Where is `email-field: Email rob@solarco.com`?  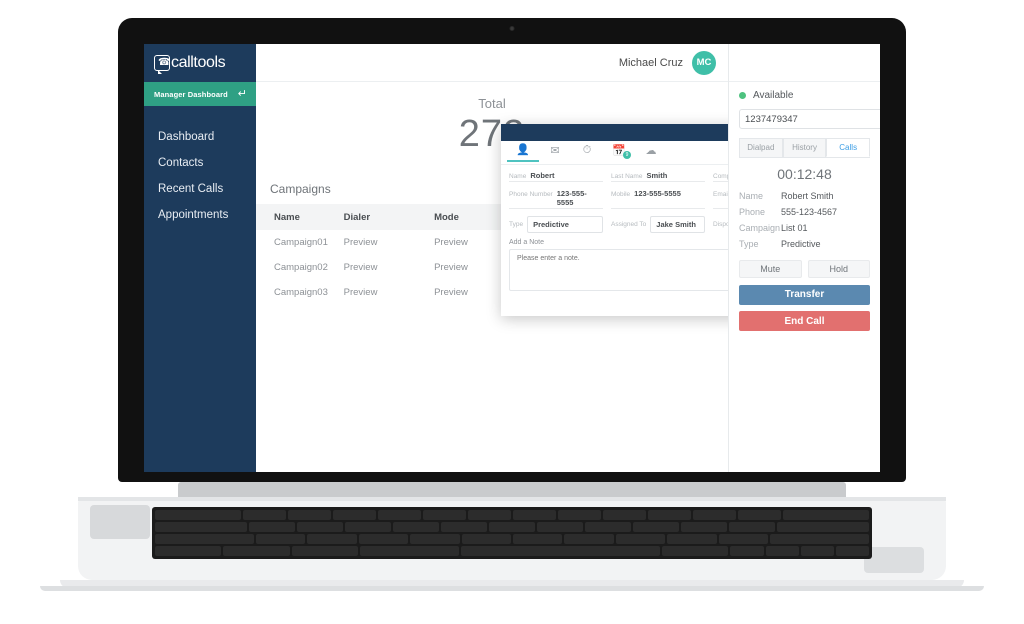
email-field: Email rob@solarco.com is located at coordinates (720, 199).